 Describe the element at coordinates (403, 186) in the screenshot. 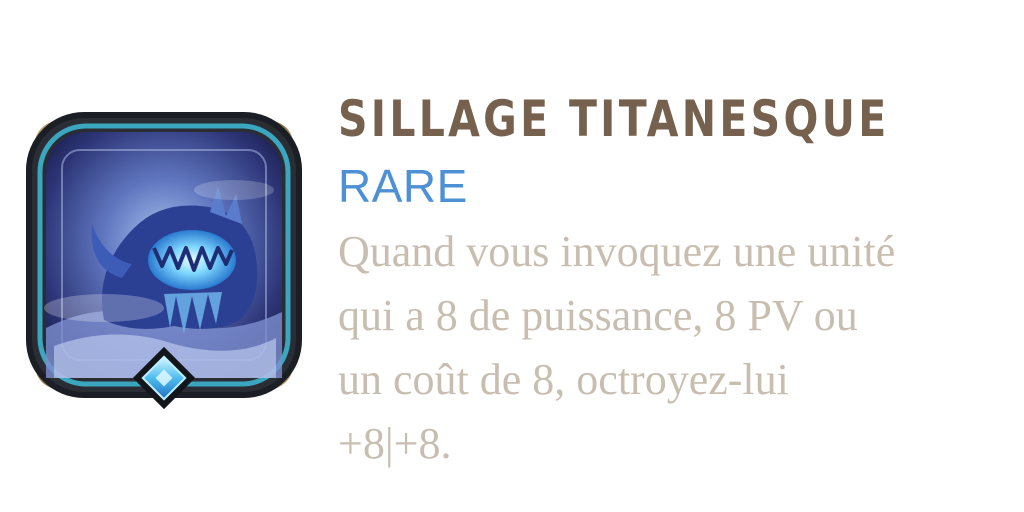

I see `rarity-label: RARE` at that location.